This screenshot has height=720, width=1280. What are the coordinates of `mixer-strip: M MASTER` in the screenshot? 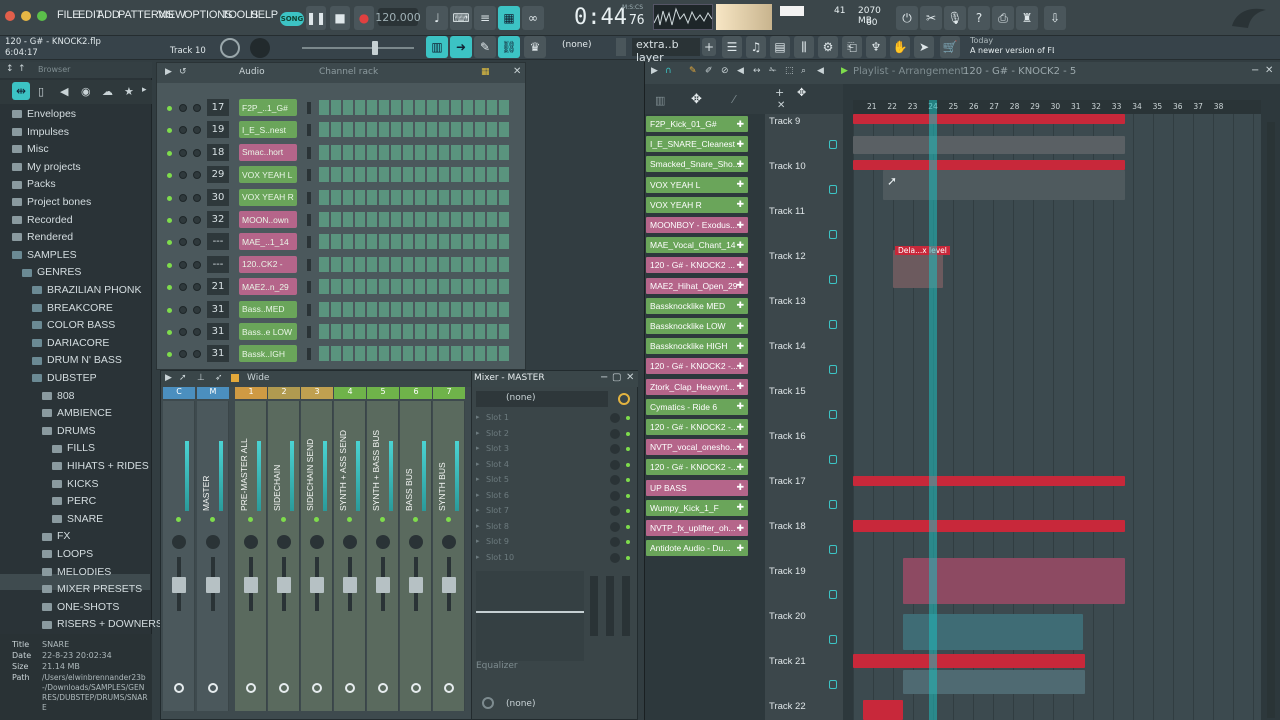 It's located at (213, 549).